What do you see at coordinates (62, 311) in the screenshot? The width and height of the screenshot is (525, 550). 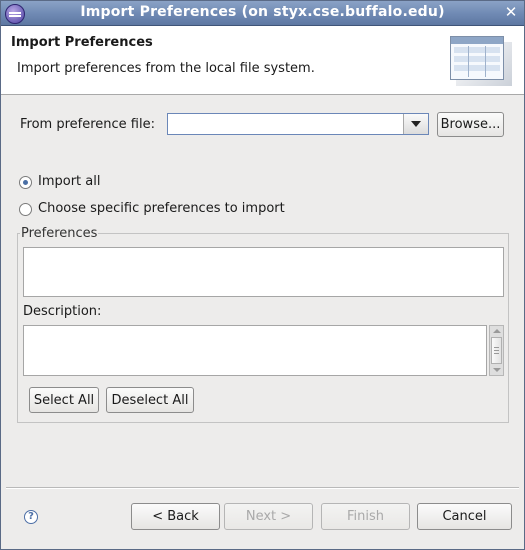 I see `description-label: Description:` at bounding box center [62, 311].